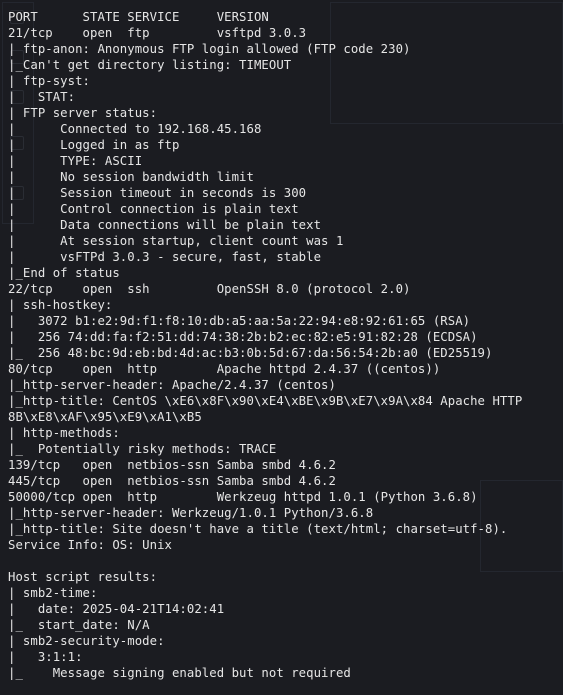 This screenshot has height=695, width=563. I want to click on terminal-line: | At session startup, client count was 1, so click(176, 241).